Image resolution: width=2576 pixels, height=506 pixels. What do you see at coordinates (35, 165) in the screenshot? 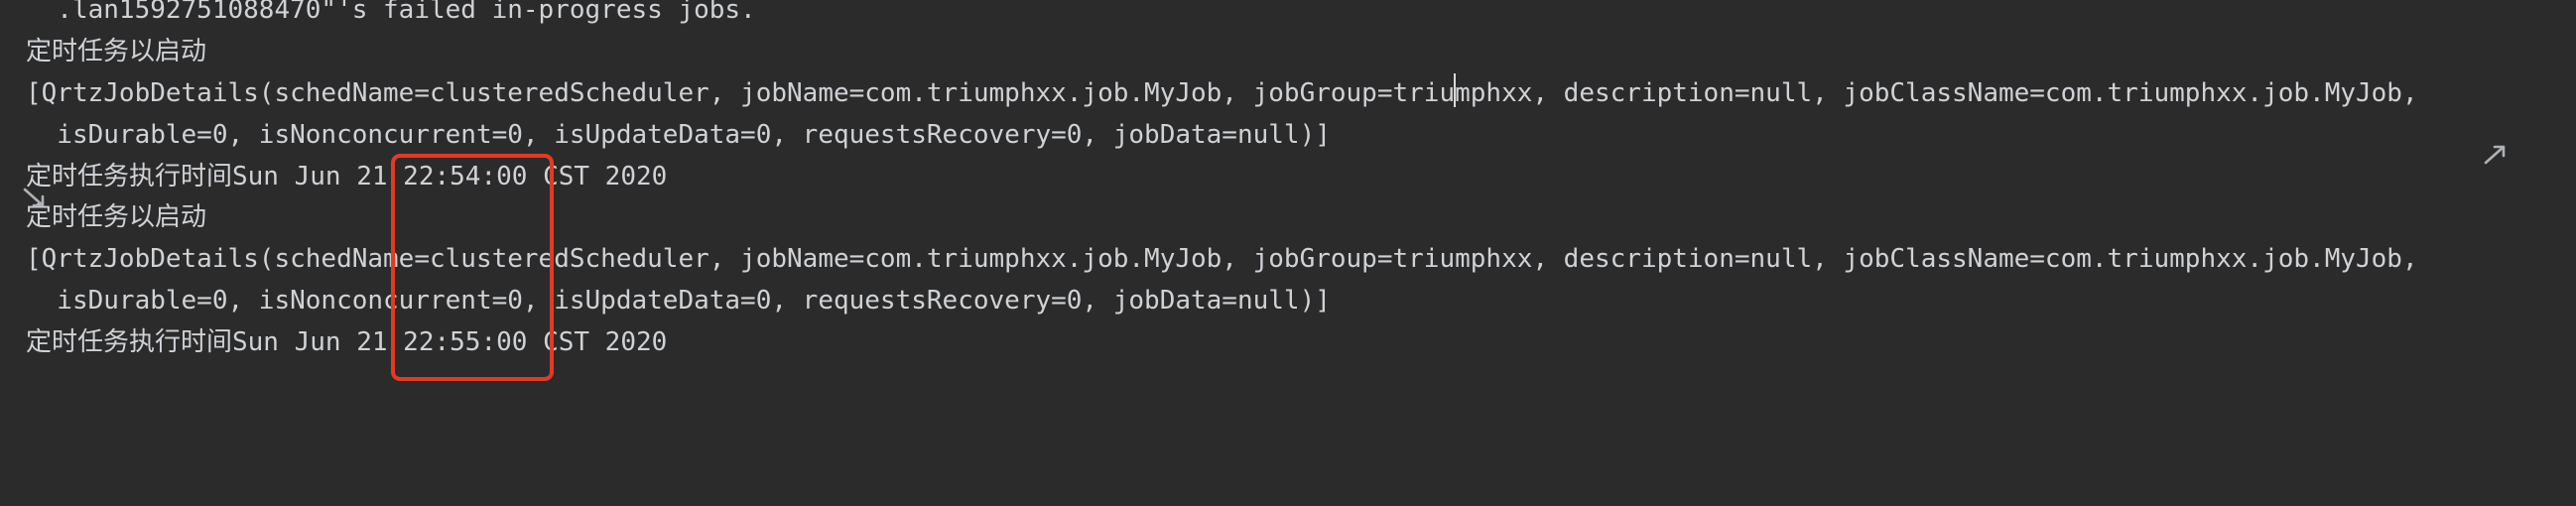
I see `soft-wrap-start-icon` at bounding box center [35, 165].